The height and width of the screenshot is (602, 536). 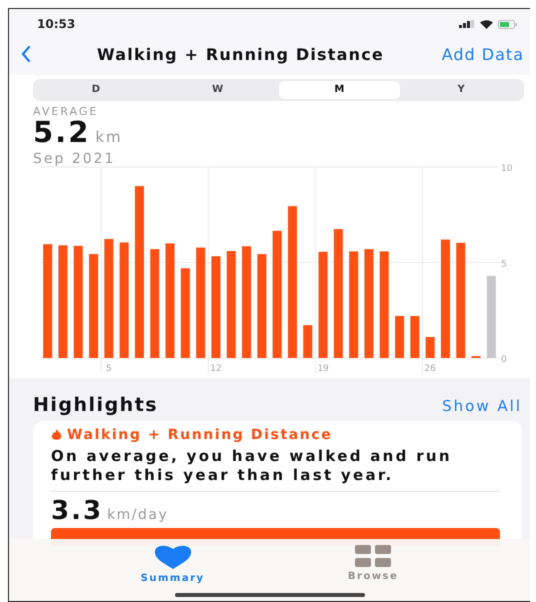 I want to click on y-axis-label: 5, so click(x=504, y=265).